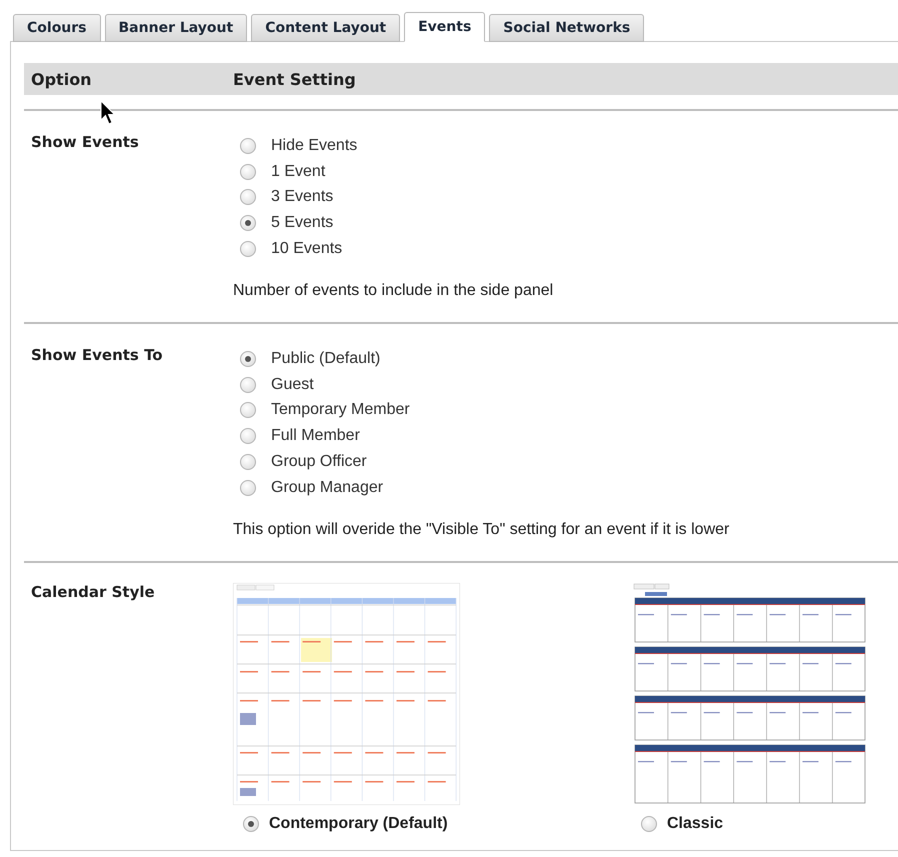  Describe the element at coordinates (97, 356) in the screenshot. I see `option-label: Show Events To` at that location.